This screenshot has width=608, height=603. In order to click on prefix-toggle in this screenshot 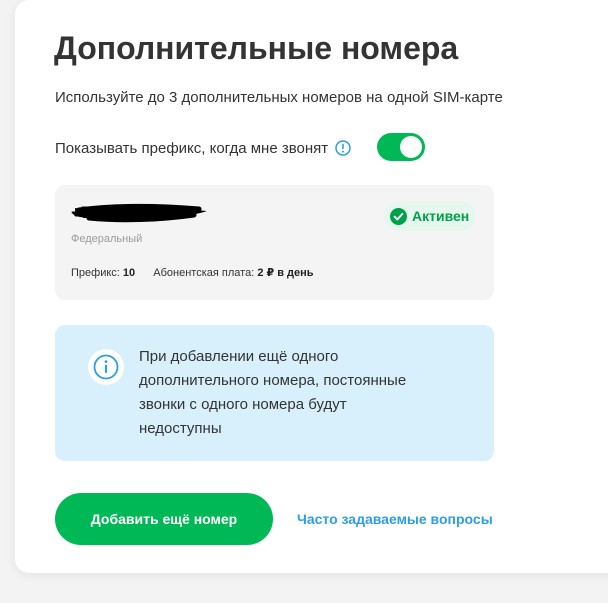, I will do `click(401, 147)`.